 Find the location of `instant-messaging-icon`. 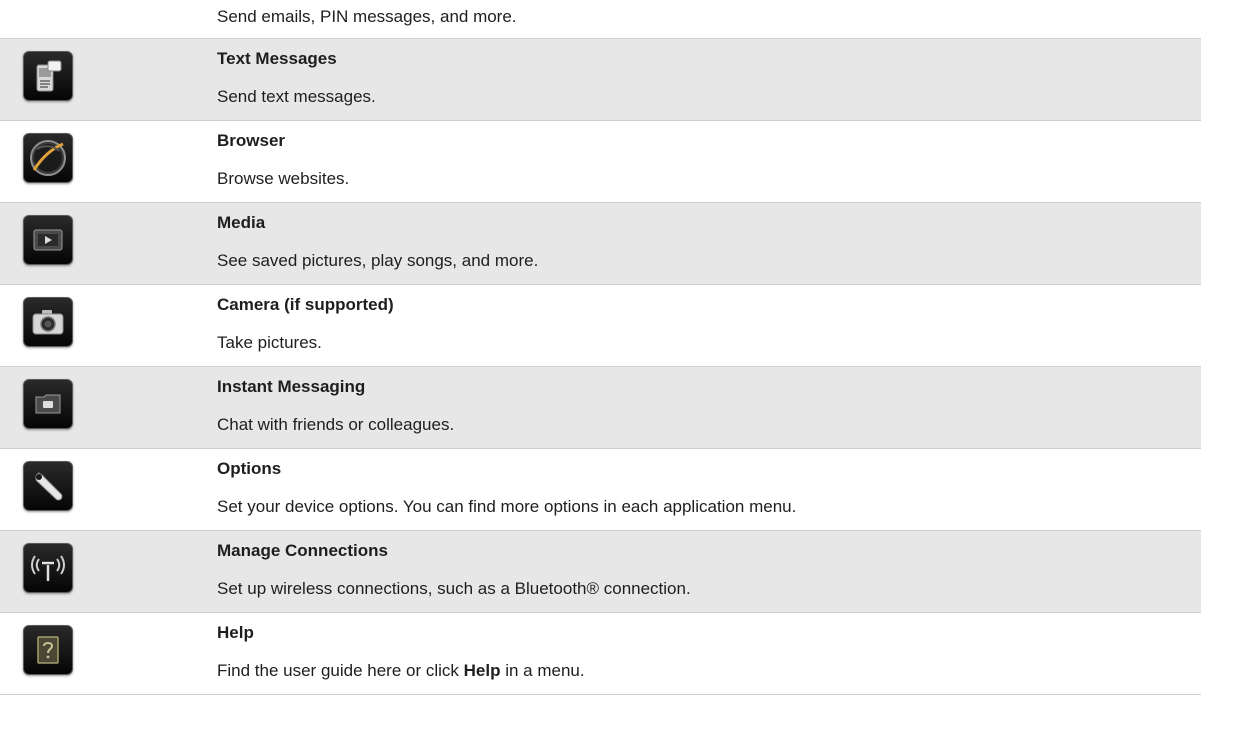

instant-messaging-icon is located at coordinates (48, 404).